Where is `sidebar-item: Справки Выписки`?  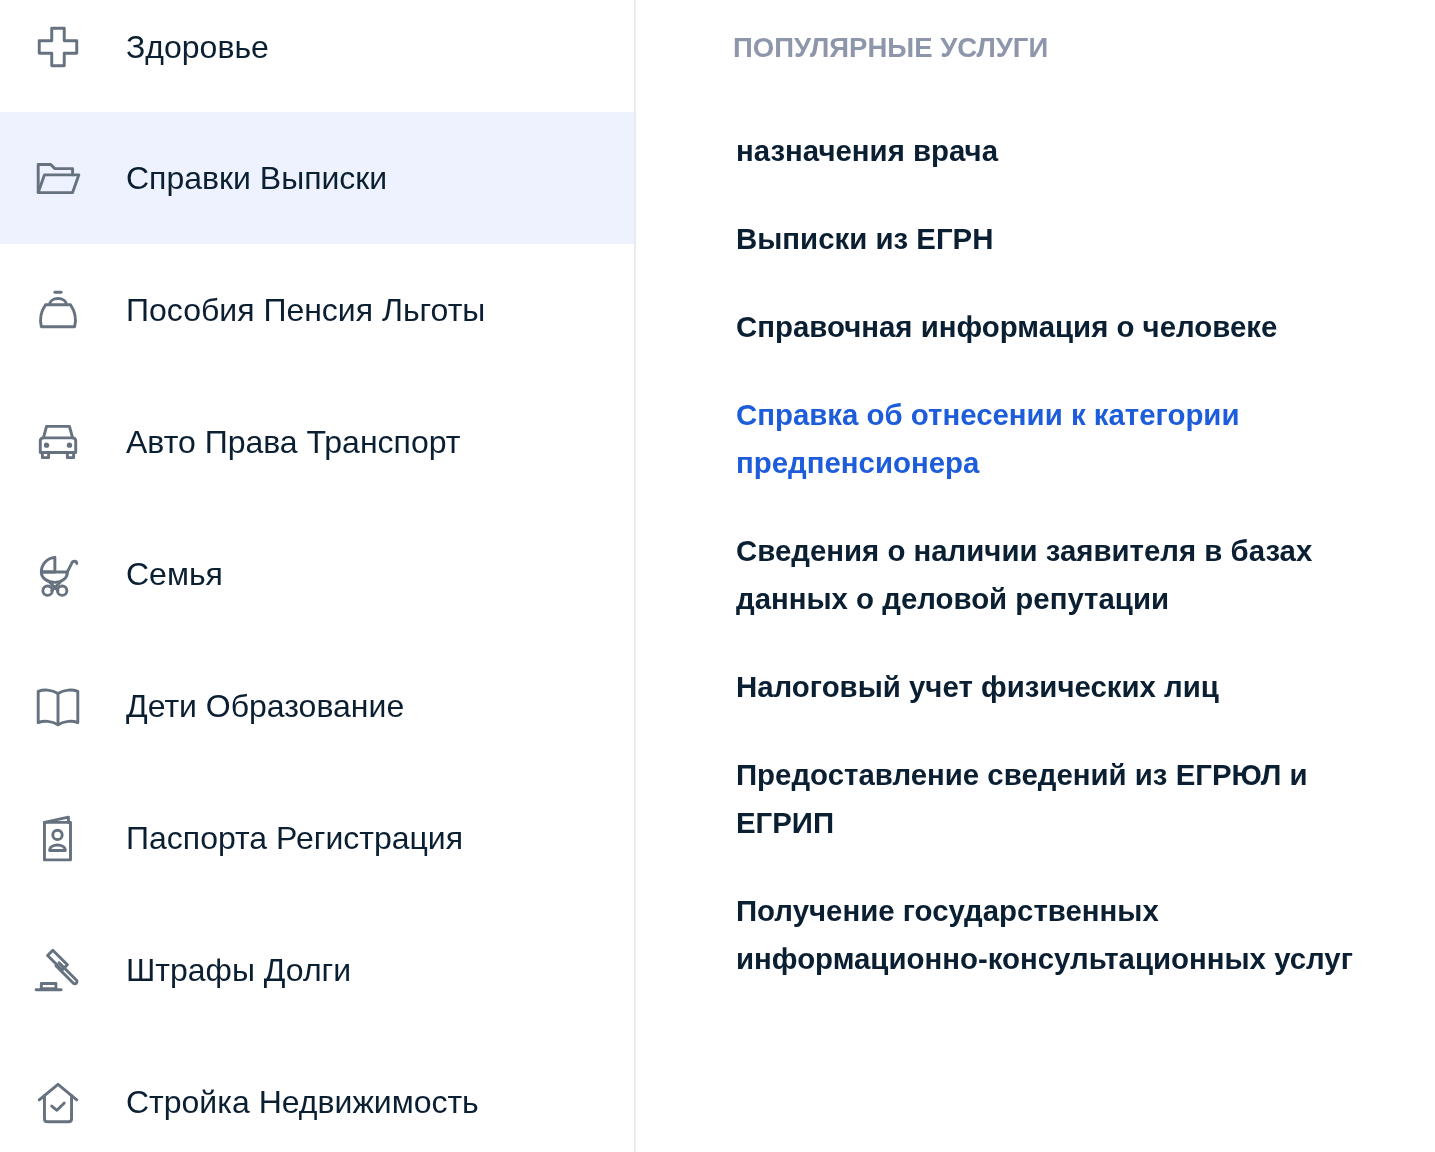 sidebar-item: Справки Выписки is located at coordinates (317, 178).